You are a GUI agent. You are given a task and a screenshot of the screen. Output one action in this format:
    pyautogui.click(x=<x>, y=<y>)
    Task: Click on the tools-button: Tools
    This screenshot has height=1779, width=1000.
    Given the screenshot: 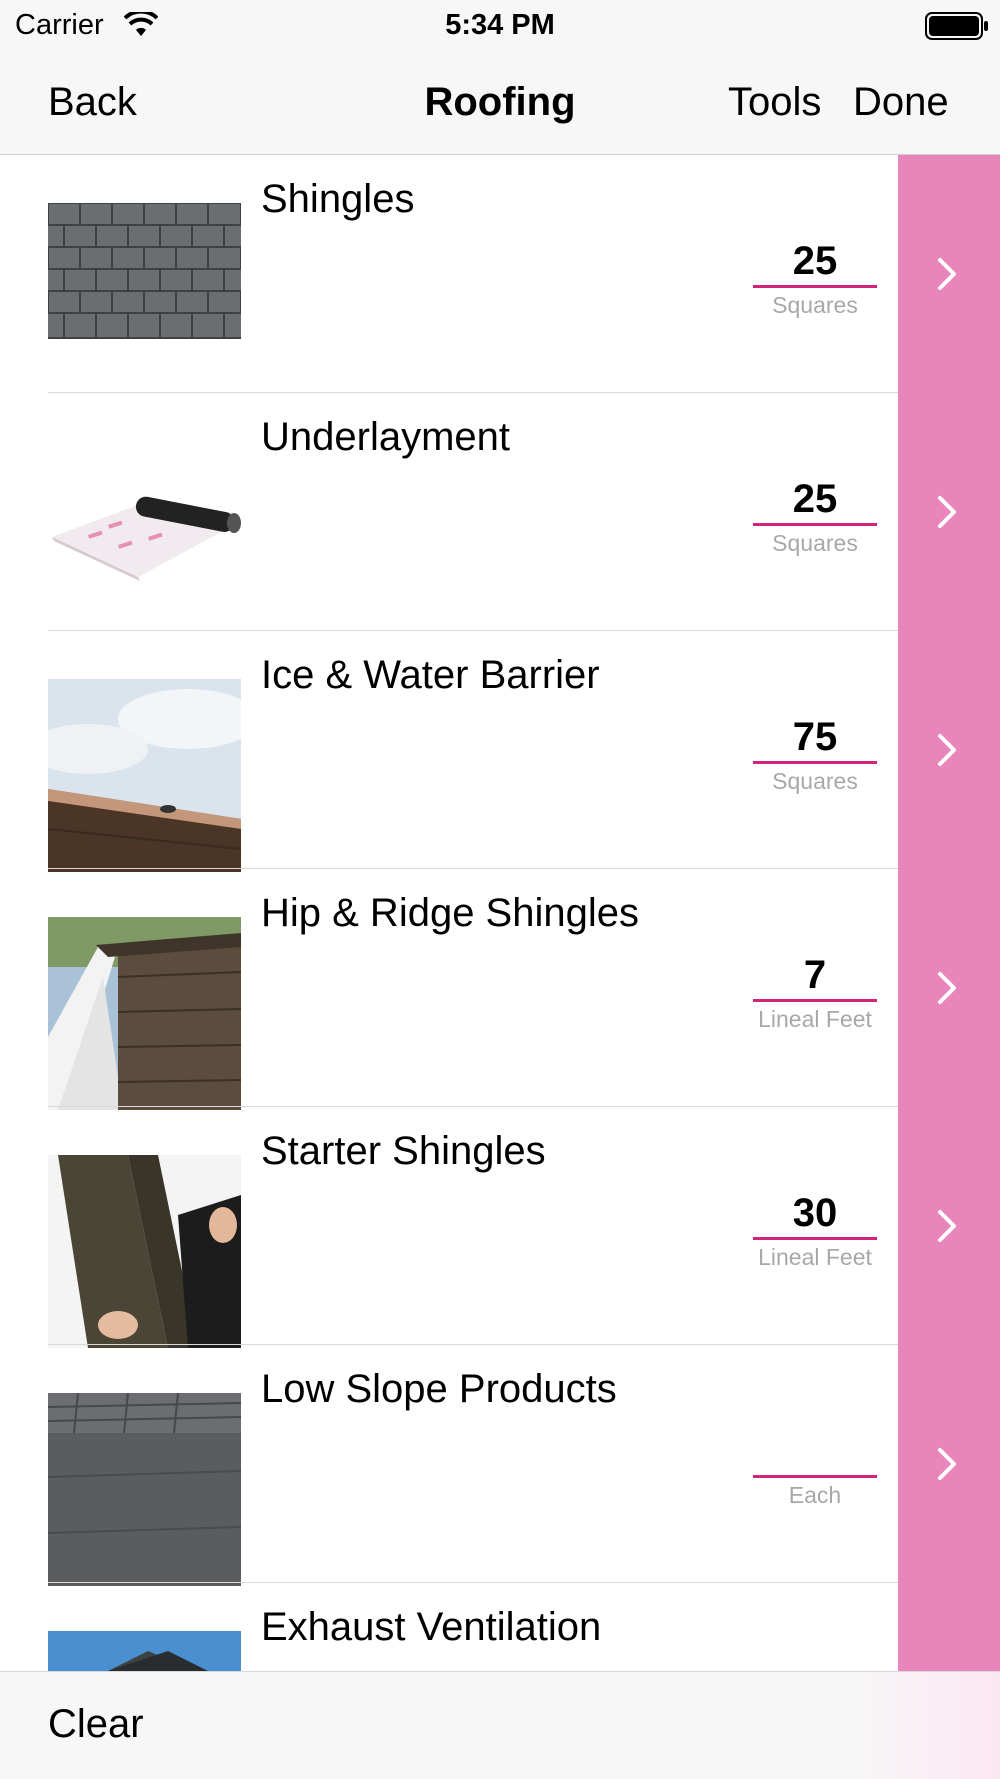 What is the action you would take?
    pyautogui.click(x=774, y=102)
    